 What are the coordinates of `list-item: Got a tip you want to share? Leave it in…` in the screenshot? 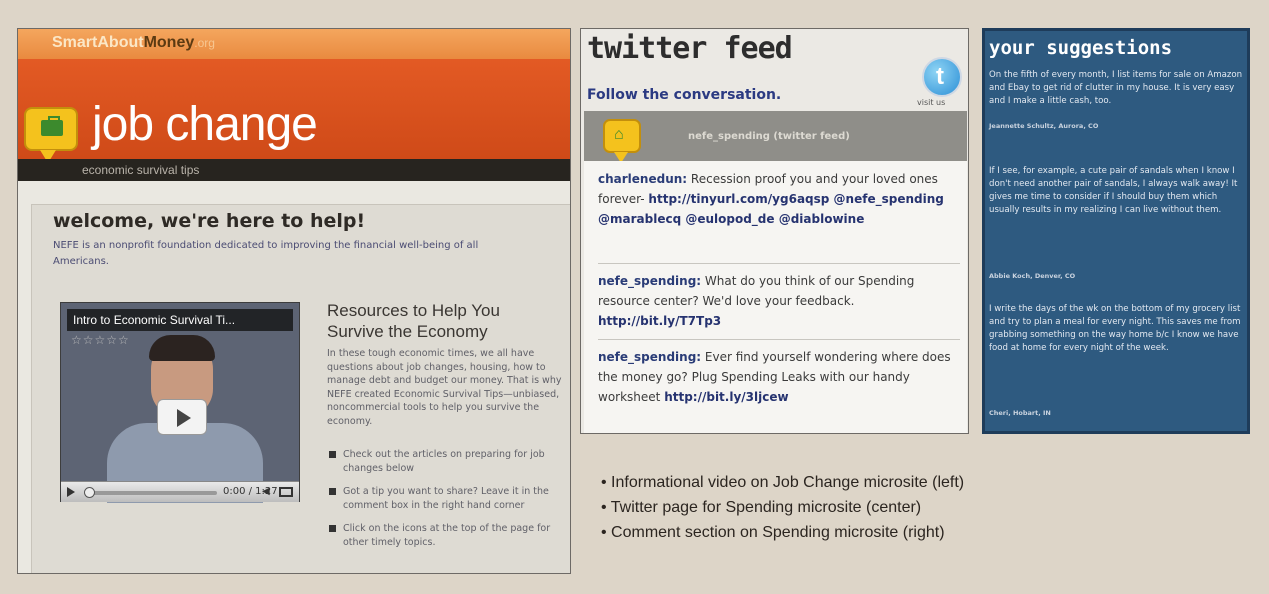 It's located at (445, 498).